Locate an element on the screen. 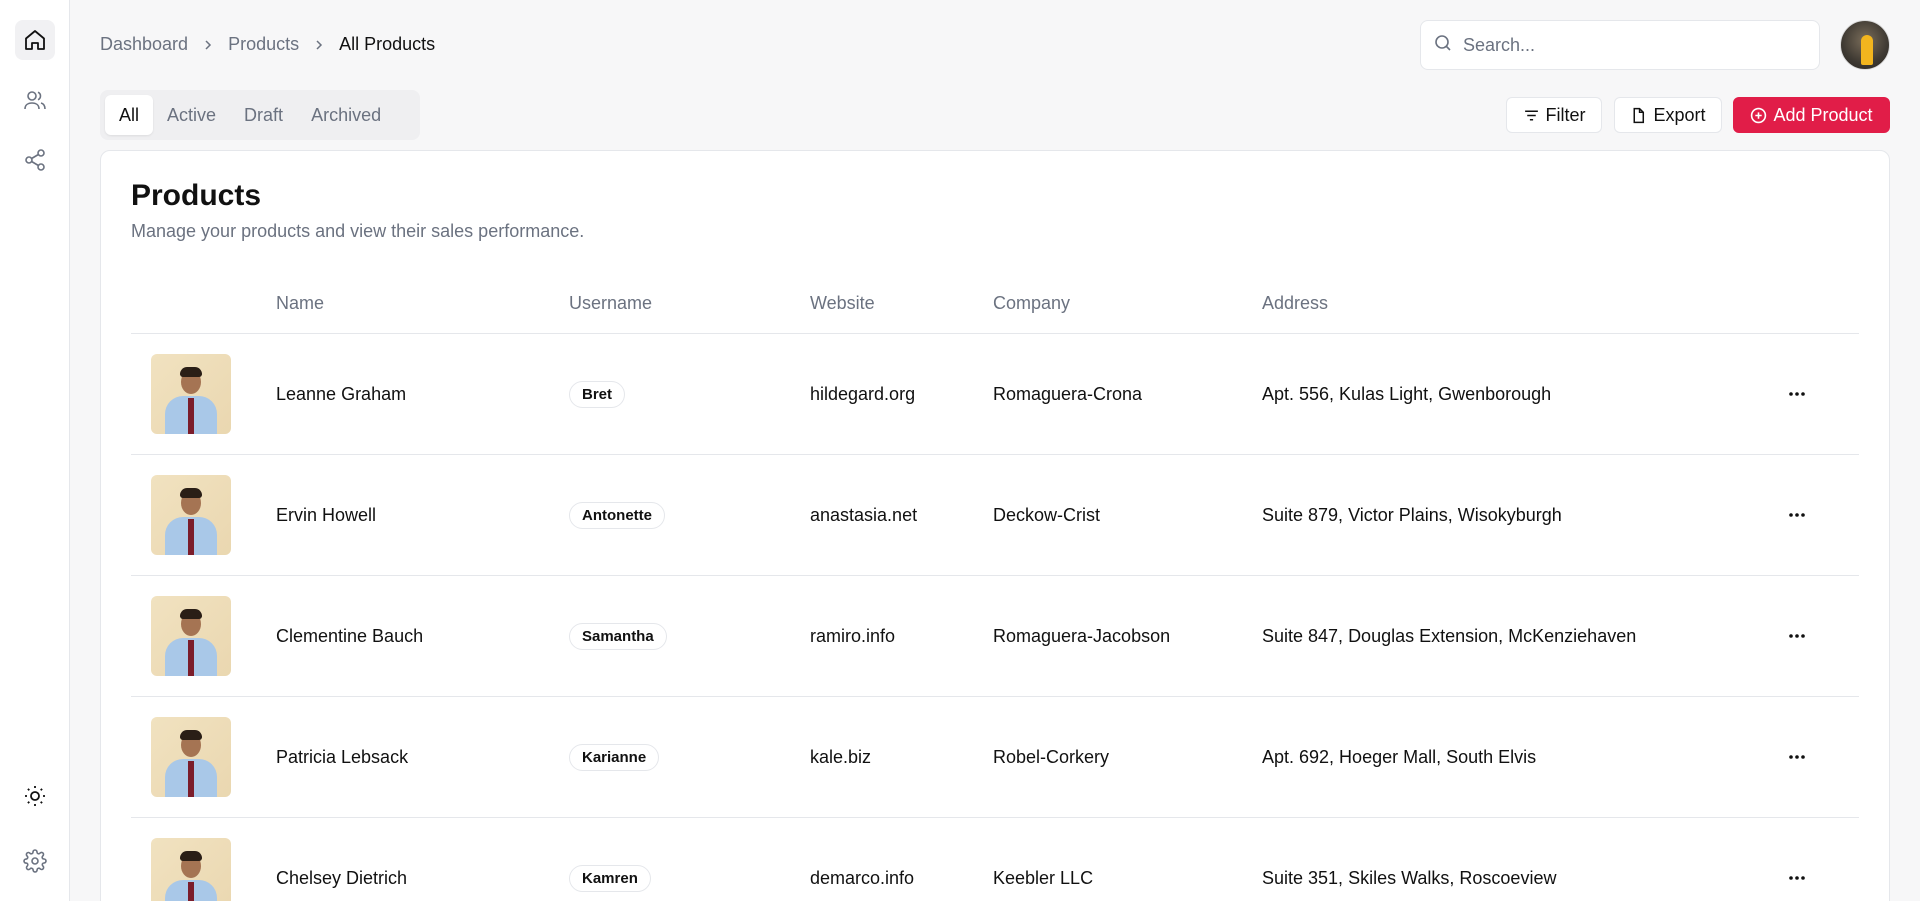  row-website: anastasia.net is located at coordinates (864, 514).